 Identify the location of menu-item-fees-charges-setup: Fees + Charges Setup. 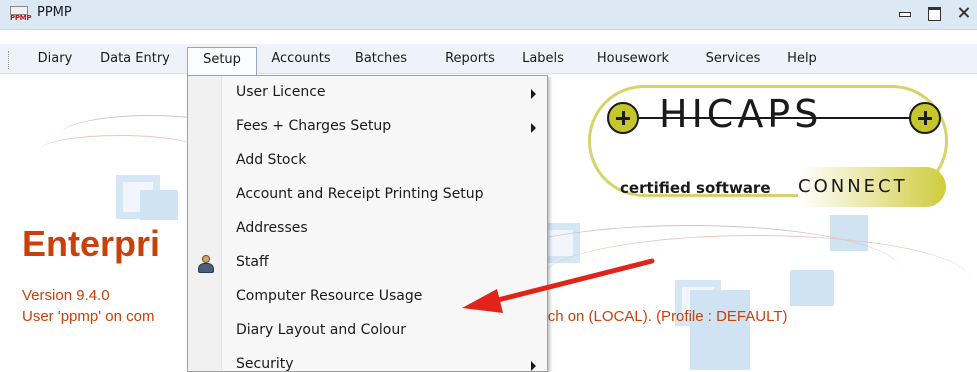
(367, 128).